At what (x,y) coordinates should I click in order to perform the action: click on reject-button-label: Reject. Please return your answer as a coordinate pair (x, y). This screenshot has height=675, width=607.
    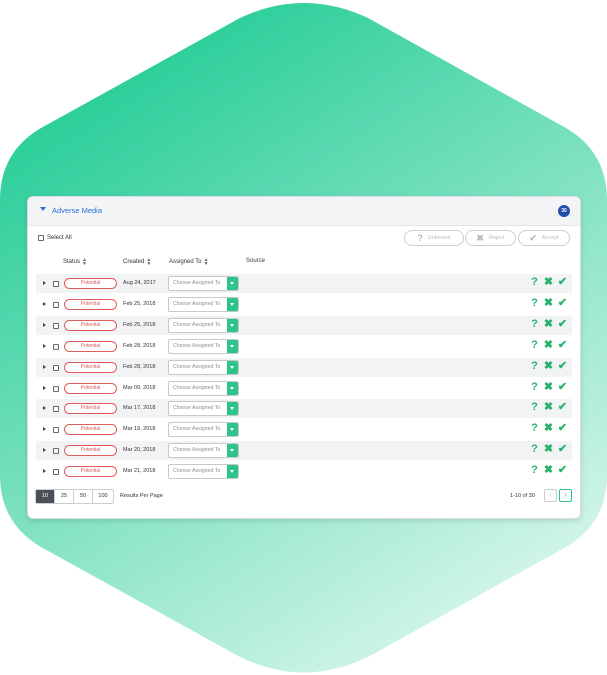
    Looking at the image, I should click on (496, 238).